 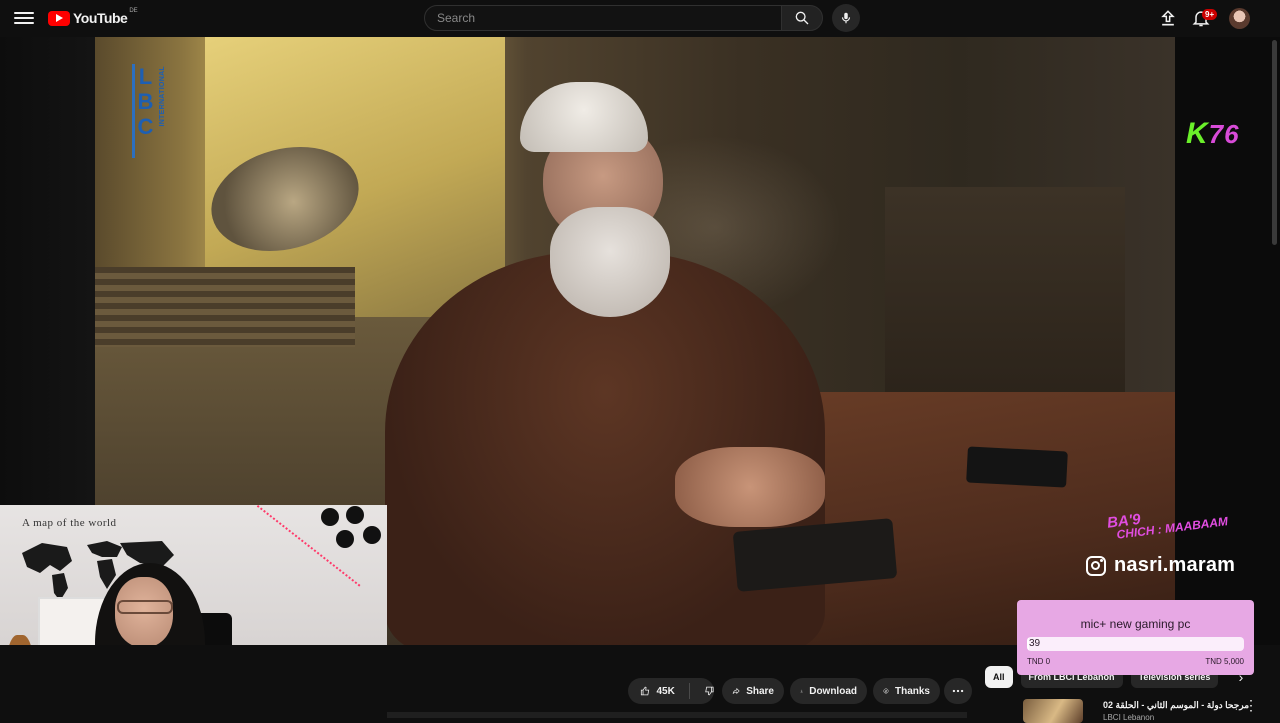 What do you see at coordinates (610, 262) in the screenshot?
I see `video-man-beard` at bounding box center [610, 262].